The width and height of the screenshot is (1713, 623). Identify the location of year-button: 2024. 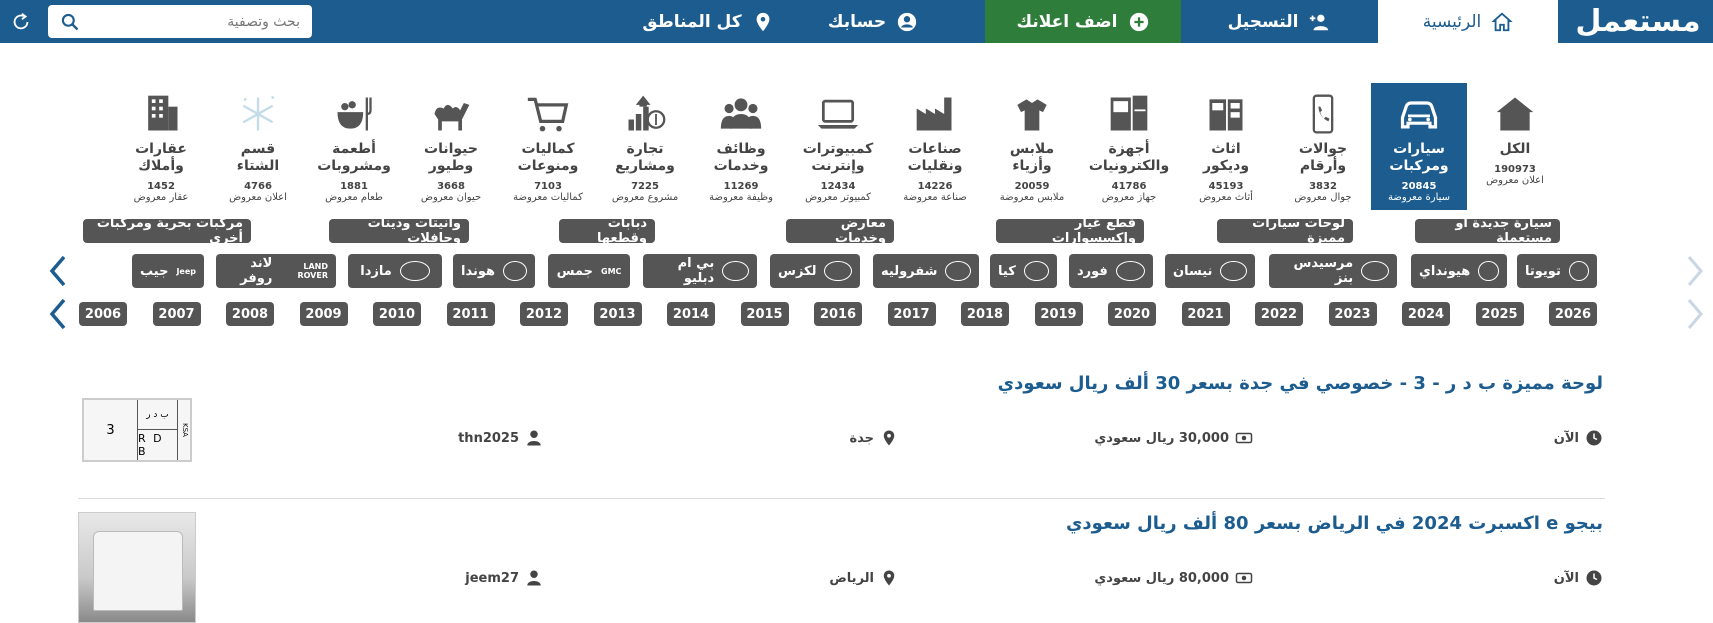
(1426, 314).